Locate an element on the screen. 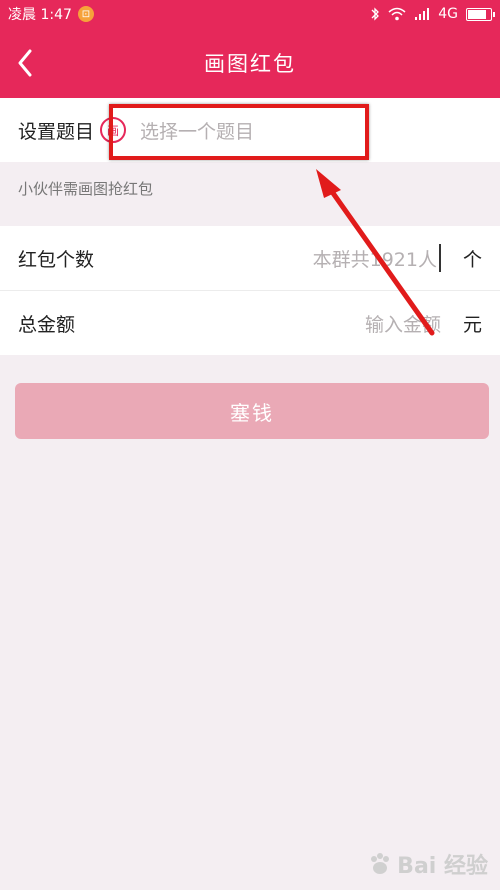 The width and height of the screenshot is (500, 890). paw-icon is located at coordinates (380, 863).